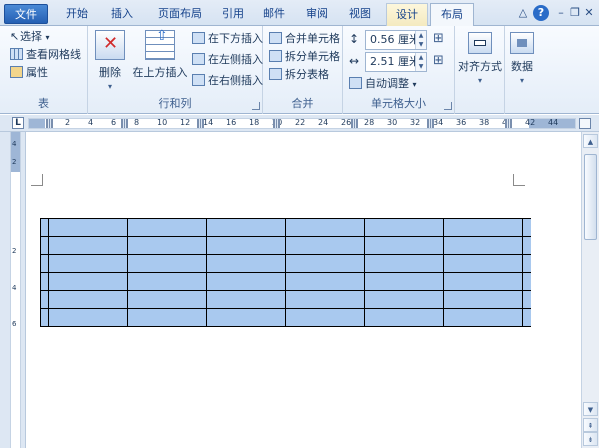  I want to click on tab-table-layout: 布局, so click(452, 15).